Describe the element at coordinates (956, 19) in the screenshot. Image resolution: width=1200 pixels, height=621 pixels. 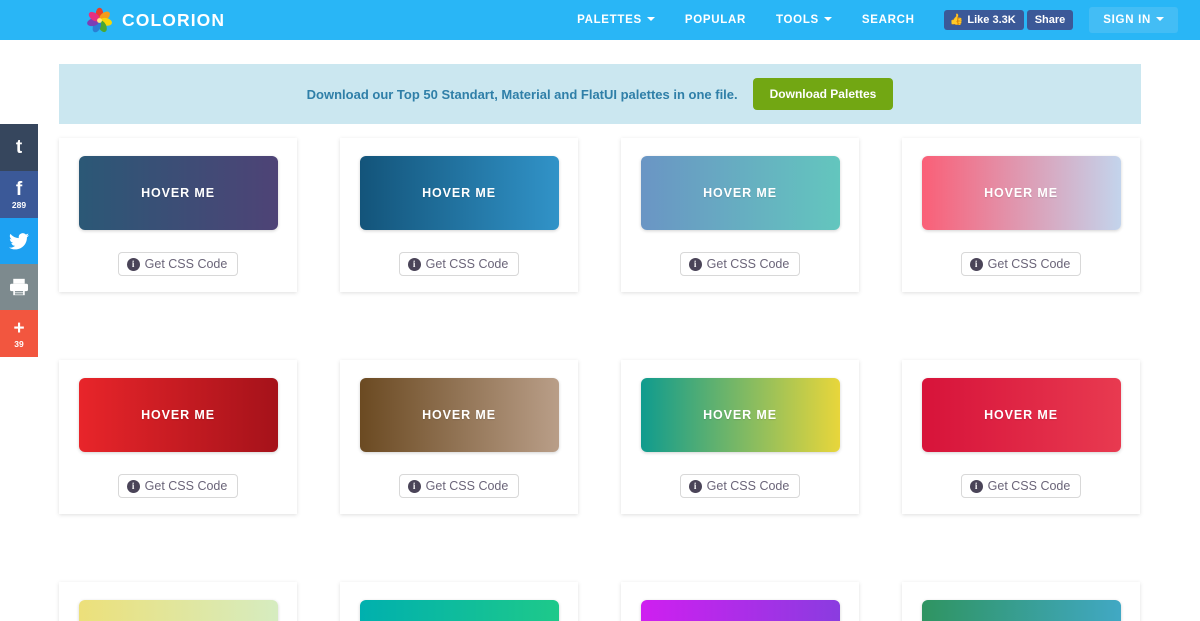
I see `thumbs-up-icon: 👍` at that location.